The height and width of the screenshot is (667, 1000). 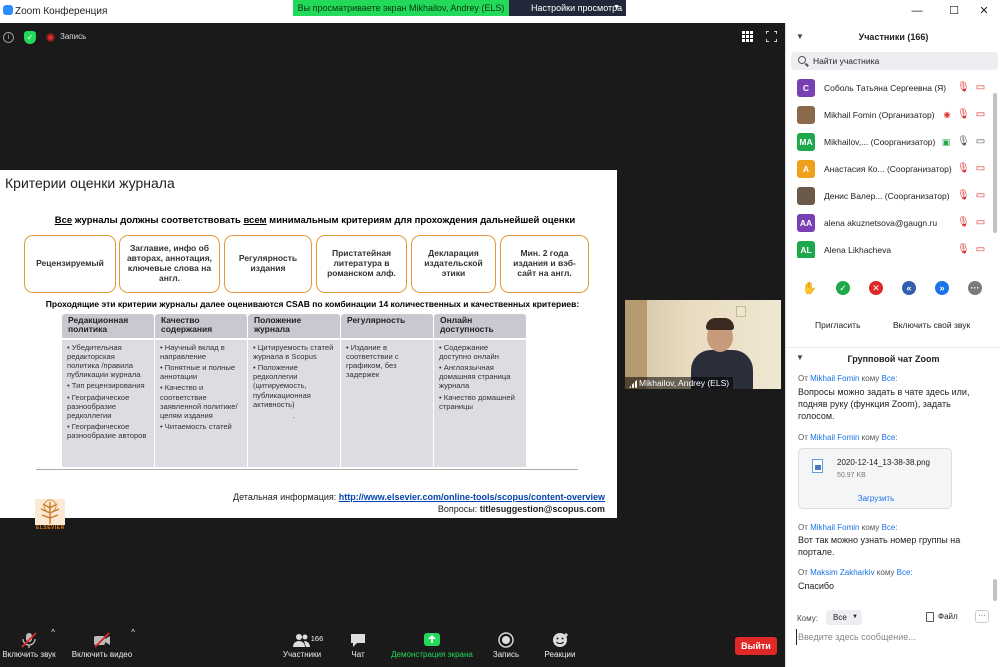 What do you see at coordinates (201, 326) in the screenshot?
I see `column-header: Качество содержания` at bounding box center [201, 326].